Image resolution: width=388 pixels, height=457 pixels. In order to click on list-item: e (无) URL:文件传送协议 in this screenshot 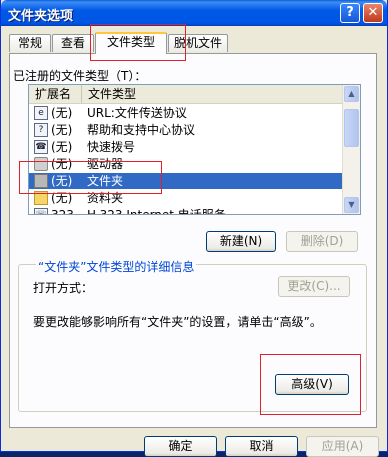, I will do `click(186, 113)`.